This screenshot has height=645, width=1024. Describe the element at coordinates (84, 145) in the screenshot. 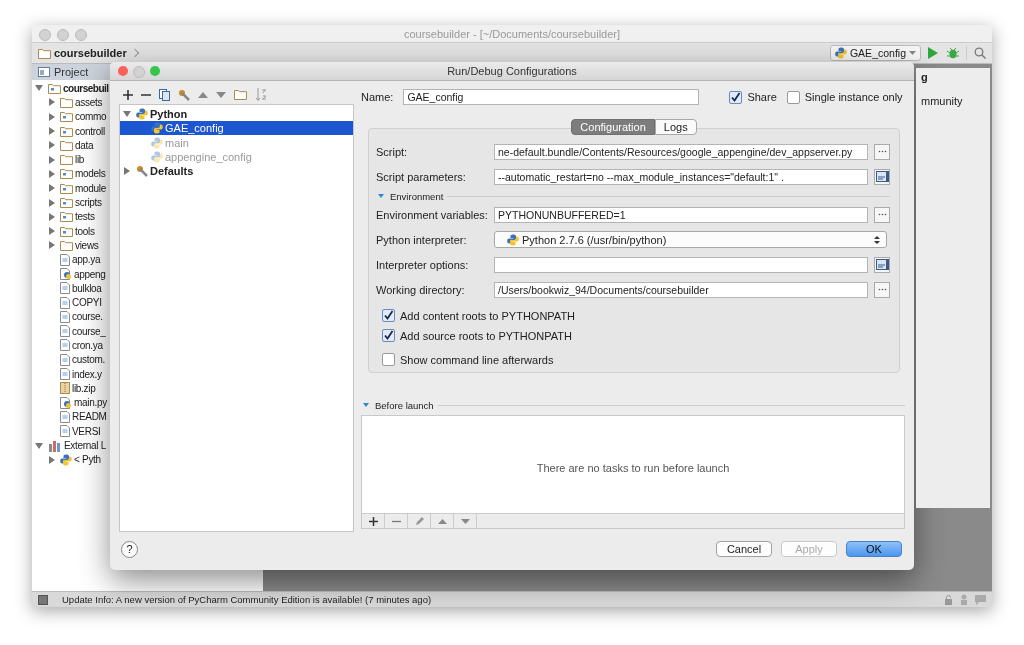

I see `tree-item: data` at that location.